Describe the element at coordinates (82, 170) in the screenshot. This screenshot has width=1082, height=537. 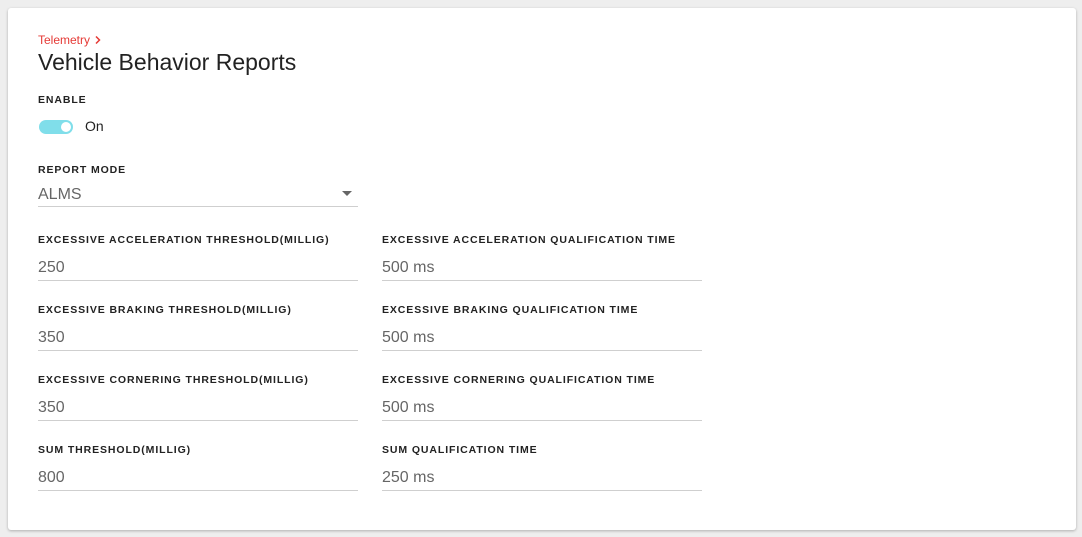
I see `report-mode-label: REPORT MODE` at that location.